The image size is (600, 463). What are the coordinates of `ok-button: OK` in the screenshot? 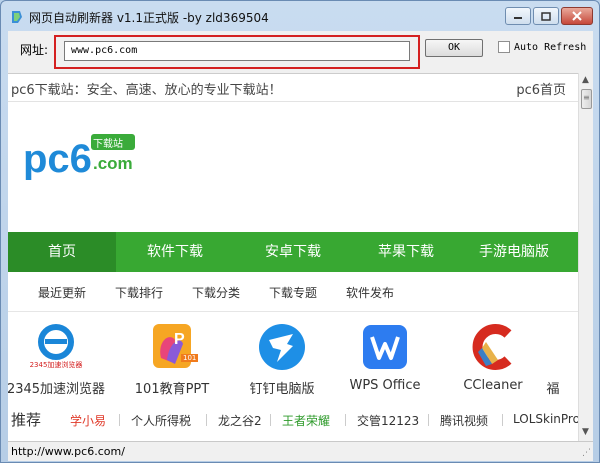 It's located at (454, 48).